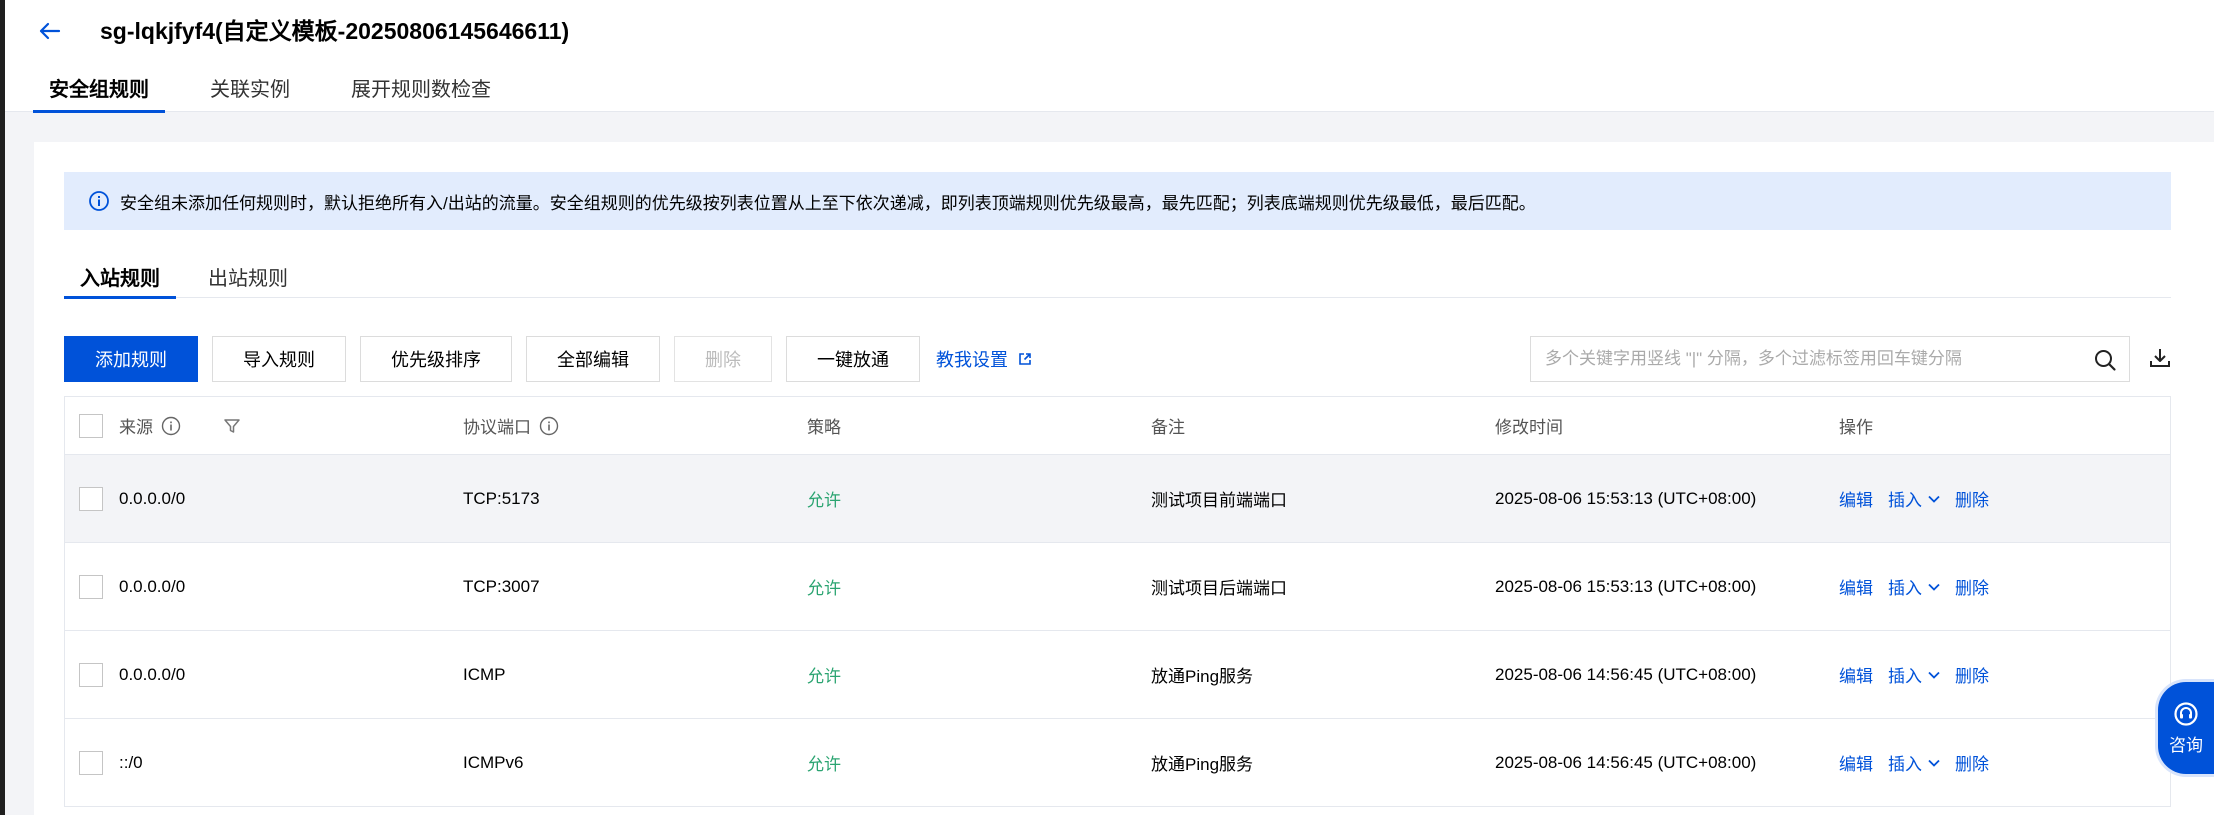 The width and height of the screenshot is (2214, 815). What do you see at coordinates (136, 427) in the screenshot?
I see `header-source-label: 来源` at bounding box center [136, 427].